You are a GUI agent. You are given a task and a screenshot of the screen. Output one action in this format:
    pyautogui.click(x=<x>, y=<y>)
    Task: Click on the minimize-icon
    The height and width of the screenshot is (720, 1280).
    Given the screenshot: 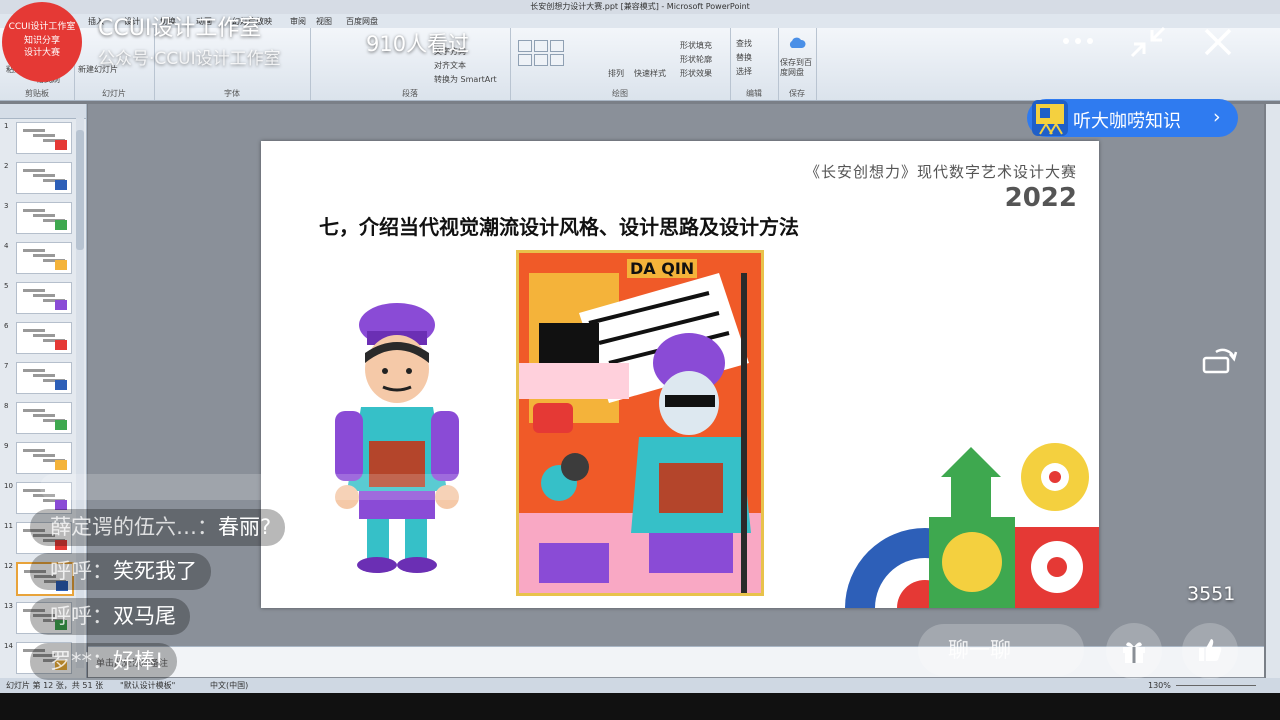 What is the action you would take?
    pyautogui.click(x=1148, y=42)
    